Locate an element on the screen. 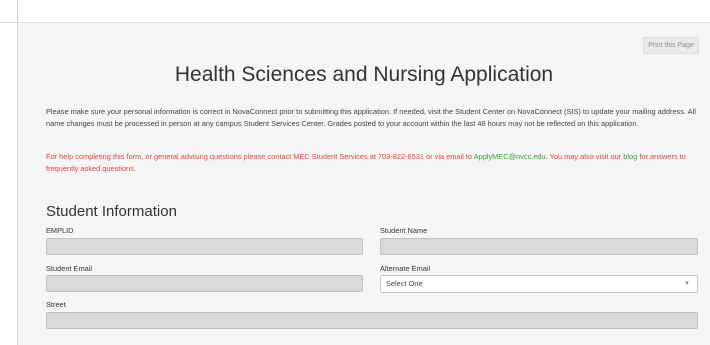  help-text-part-2: . You may also visit our is located at coordinates (584, 156).